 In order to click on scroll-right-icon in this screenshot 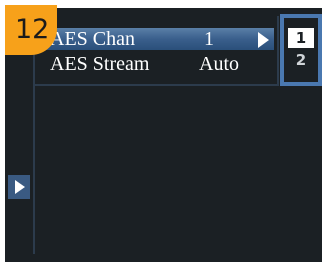, I will do `click(20, 187)`.